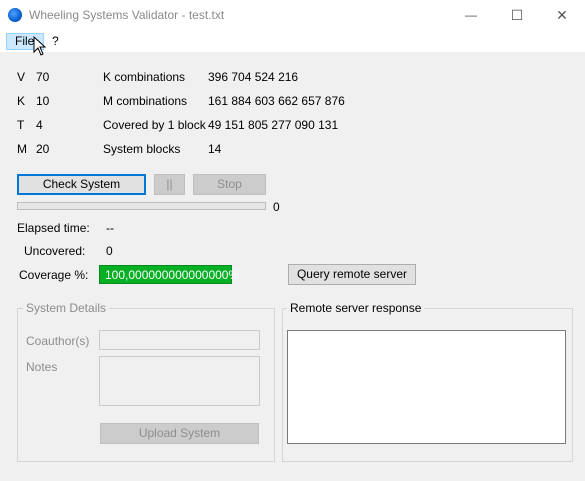  What do you see at coordinates (21, 77) in the screenshot?
I see `param-key-v: V` at bounding box center [21, 77].